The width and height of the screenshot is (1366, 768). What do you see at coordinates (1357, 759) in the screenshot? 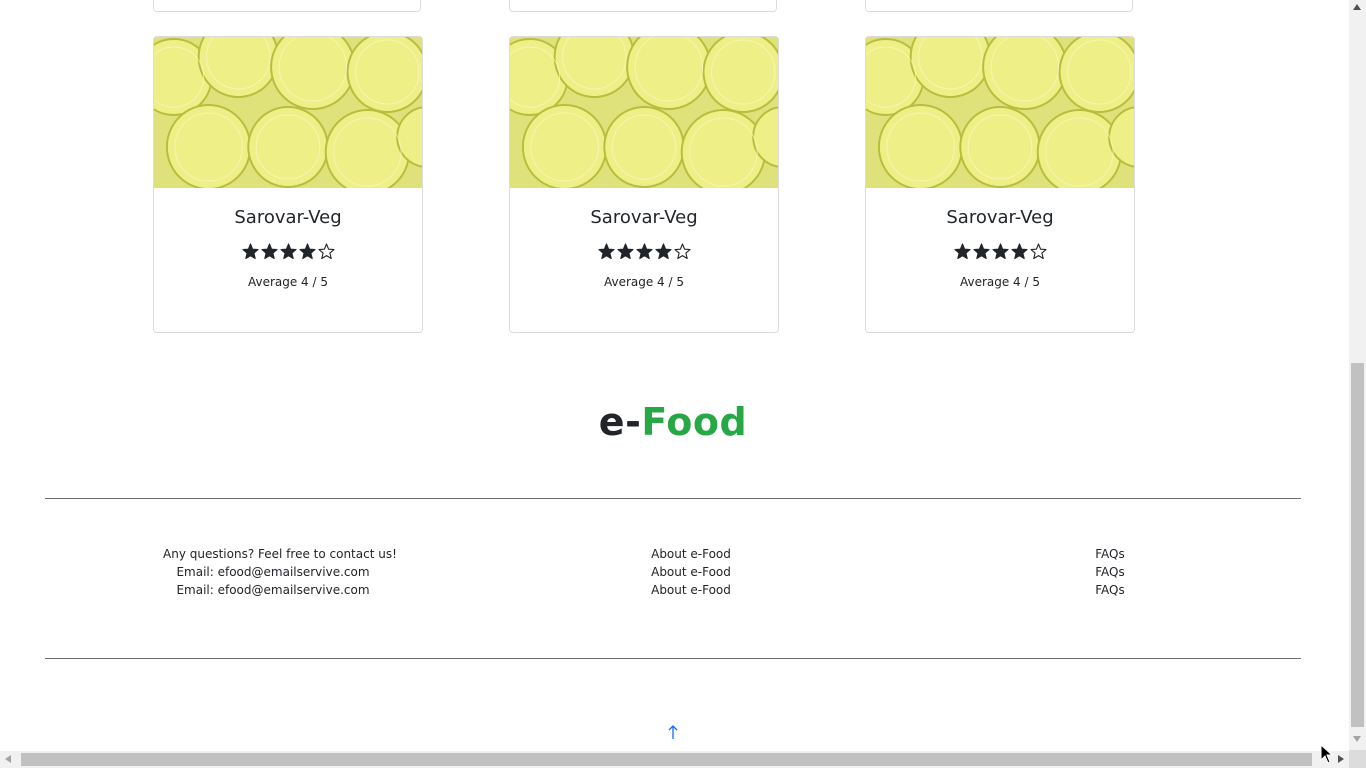
I see `scrollbar-corner` at bounding box center [1357, 759].